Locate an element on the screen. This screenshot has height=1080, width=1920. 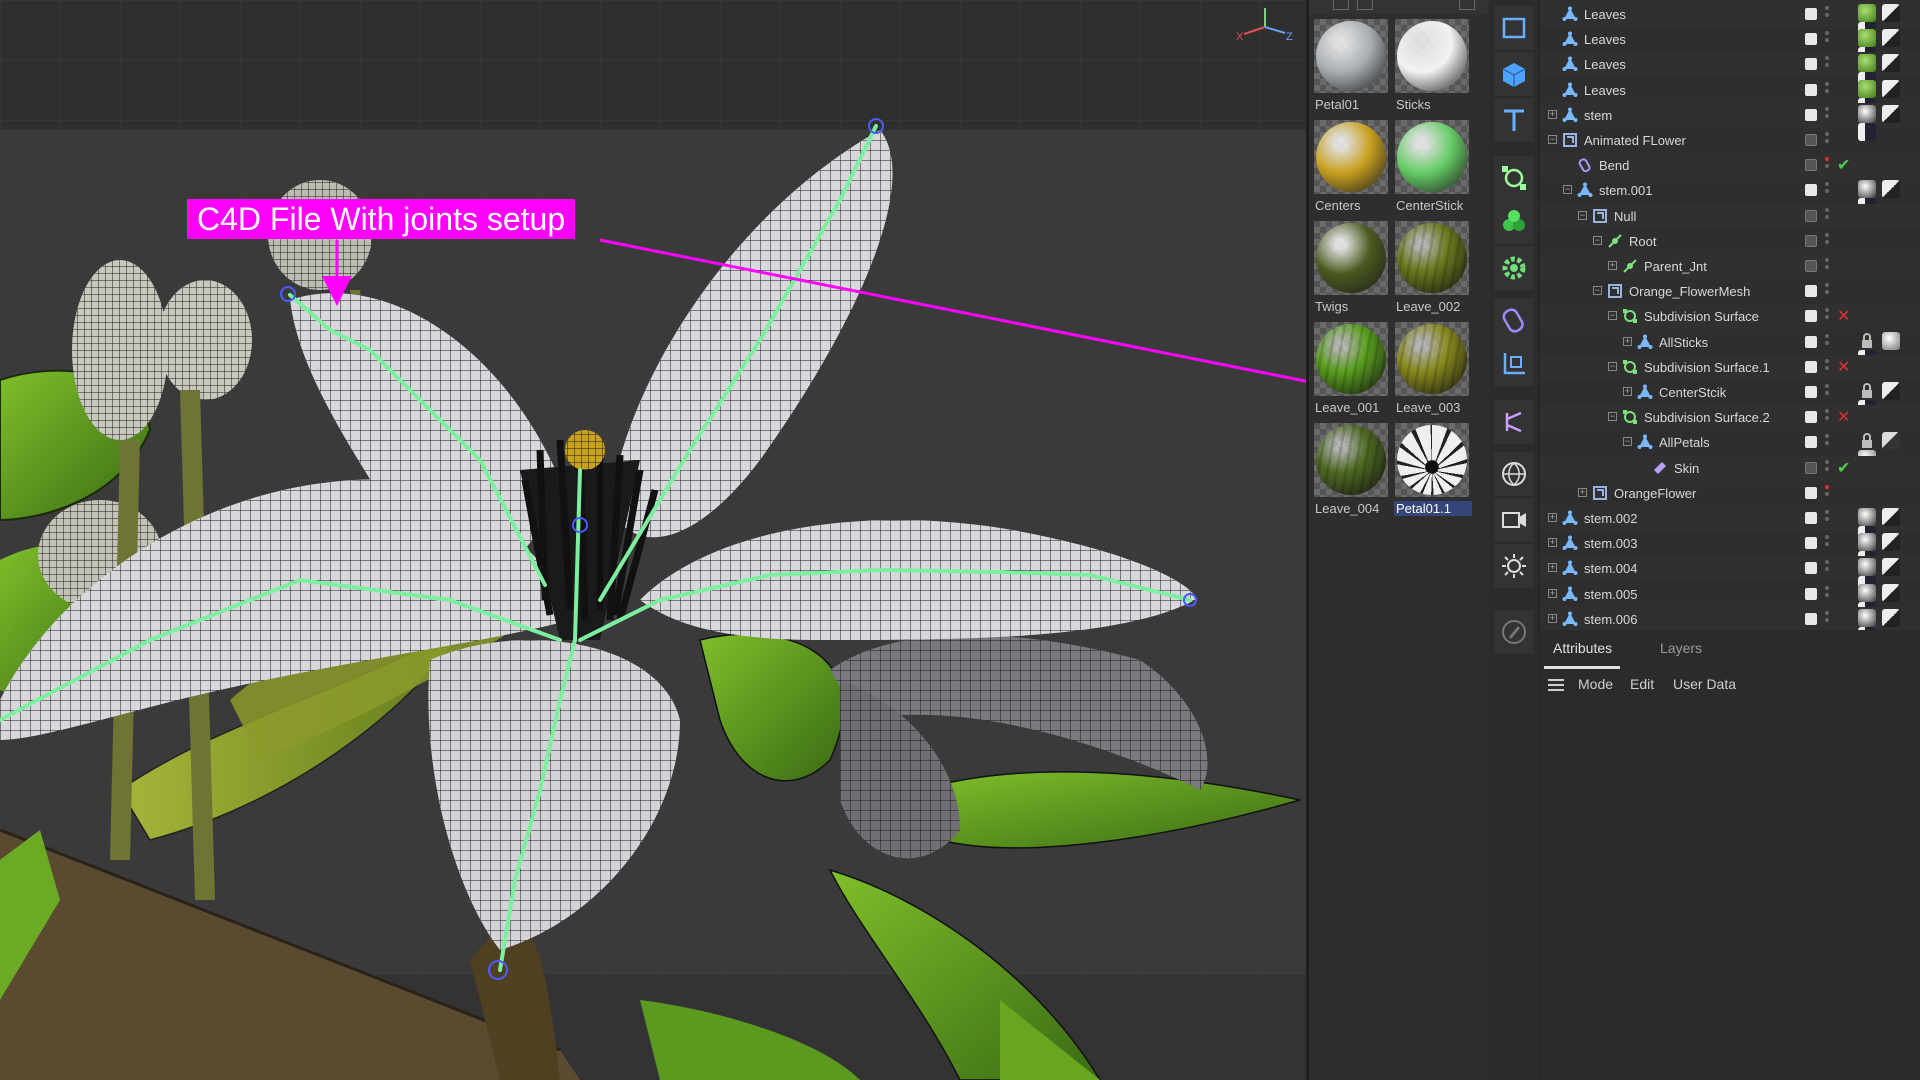
menu-user-data: User Data is located at coordinates (1704, 684).